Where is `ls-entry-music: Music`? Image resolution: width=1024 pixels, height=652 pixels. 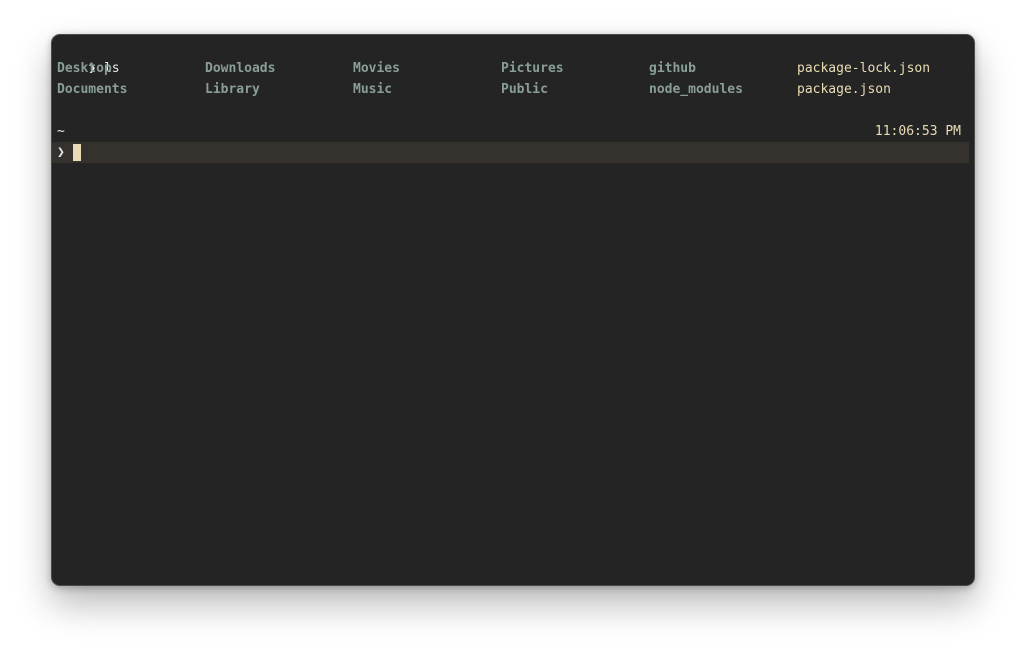
ls-entry-music: Music is located at coordinates (373, 89).